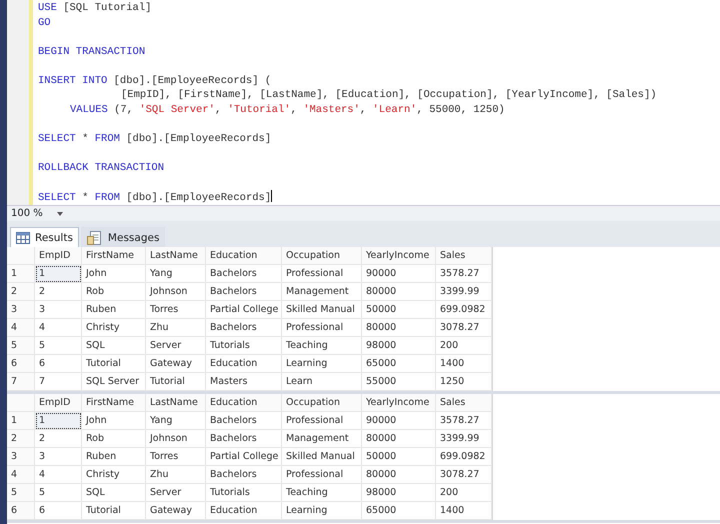 This screenshot has height=524, width=720. I want to click on table-cell: Masters, so click(244, 382).